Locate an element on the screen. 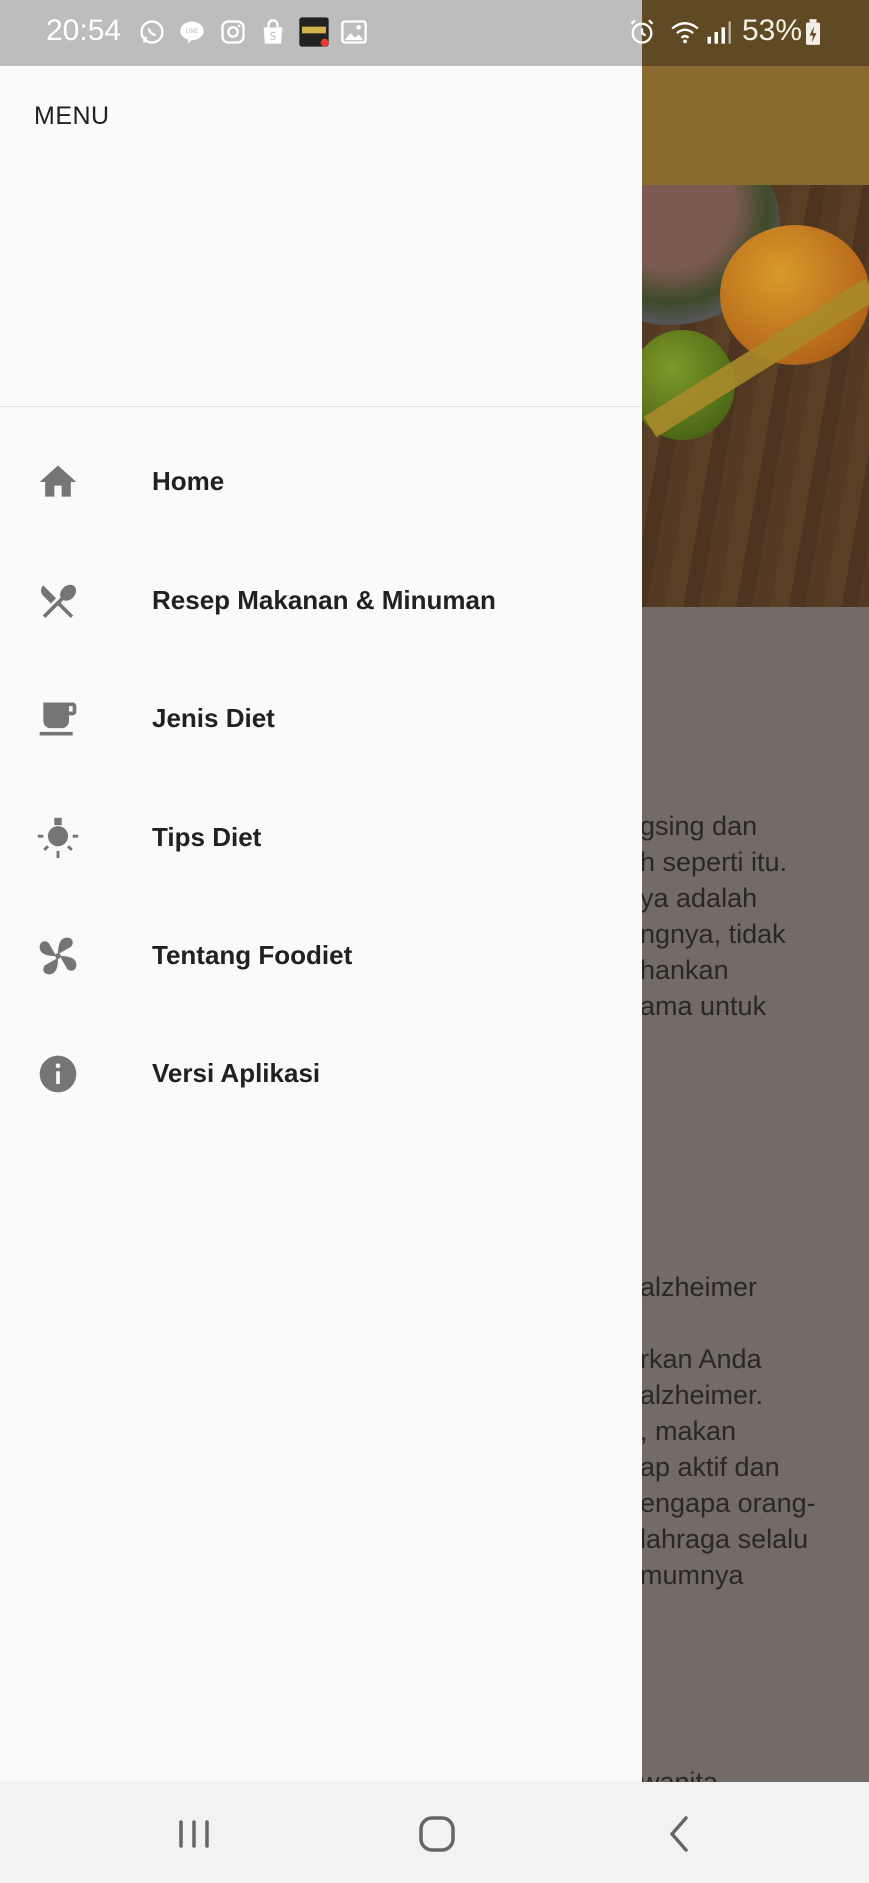 The image size is (869, 1883). menu-item-tips-diet: Tips Diet is located at coordinates (321, 838).